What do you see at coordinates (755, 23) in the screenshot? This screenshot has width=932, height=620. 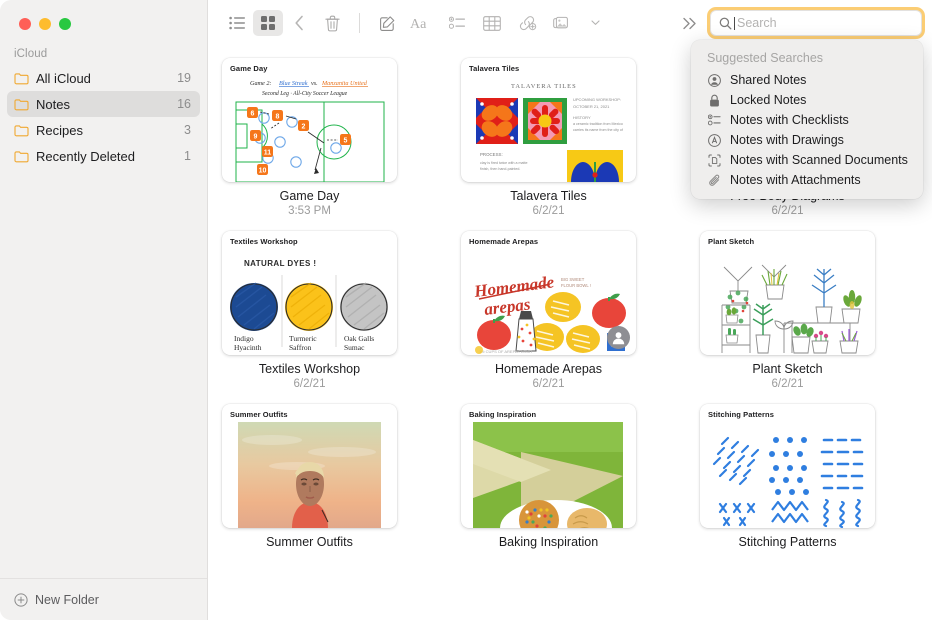 I see `search-placeholder: Search` at bounding box center [755, 23].